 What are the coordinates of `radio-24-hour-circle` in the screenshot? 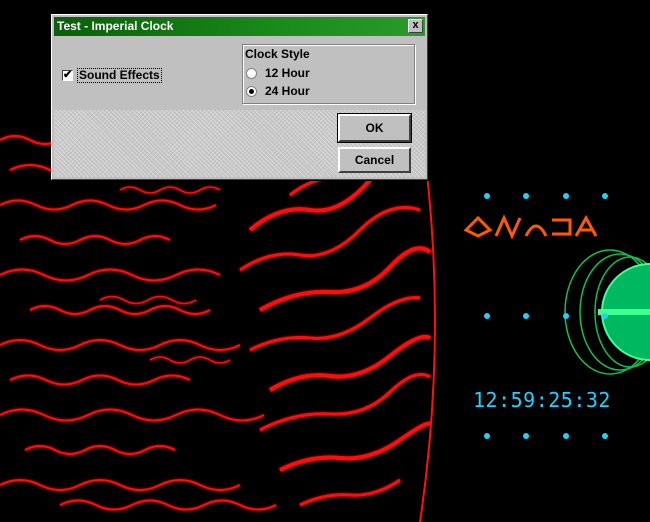 It's located at (251, 91).